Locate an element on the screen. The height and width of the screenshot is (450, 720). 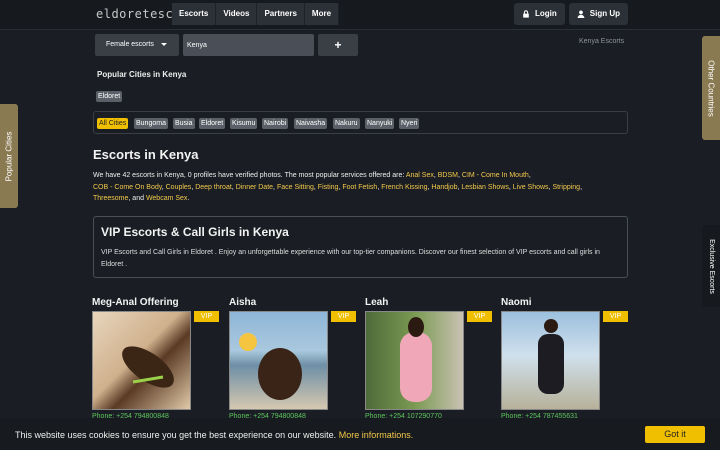
city-filter-nanyuki: Nanyuki is located at coordinates (380, 123).